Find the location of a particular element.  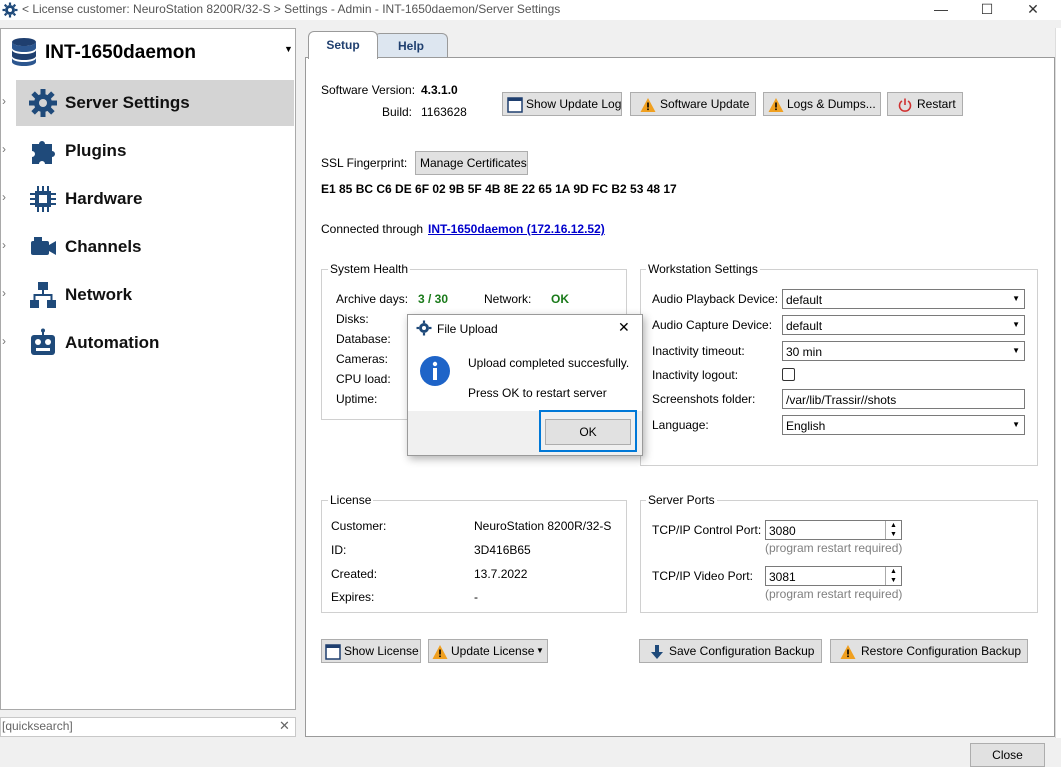

network-label: Network: is located at coordinates (508, 299).